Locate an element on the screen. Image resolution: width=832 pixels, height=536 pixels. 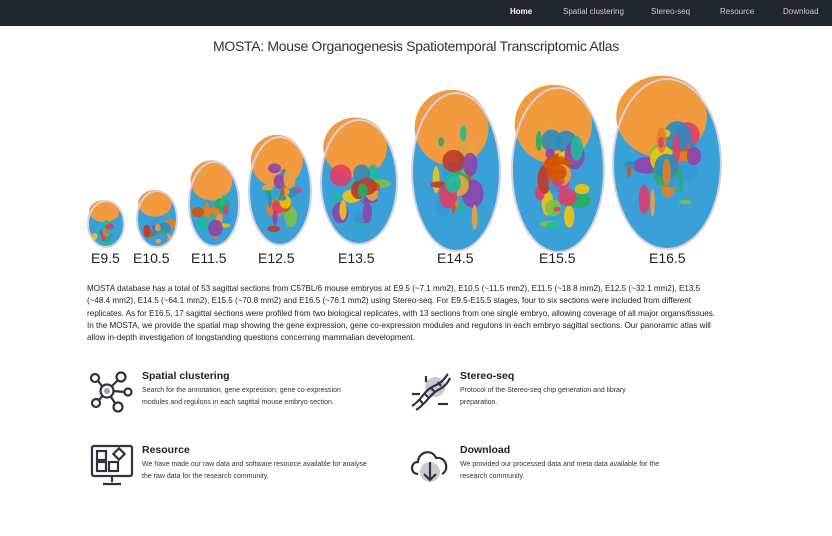
stage-label: E13.5 is located at coordinates (356, 258).